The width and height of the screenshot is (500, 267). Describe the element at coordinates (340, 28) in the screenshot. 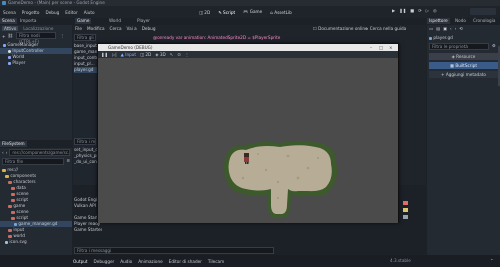

I see `online-docs-link: ☐ Documentazione online` at that location.